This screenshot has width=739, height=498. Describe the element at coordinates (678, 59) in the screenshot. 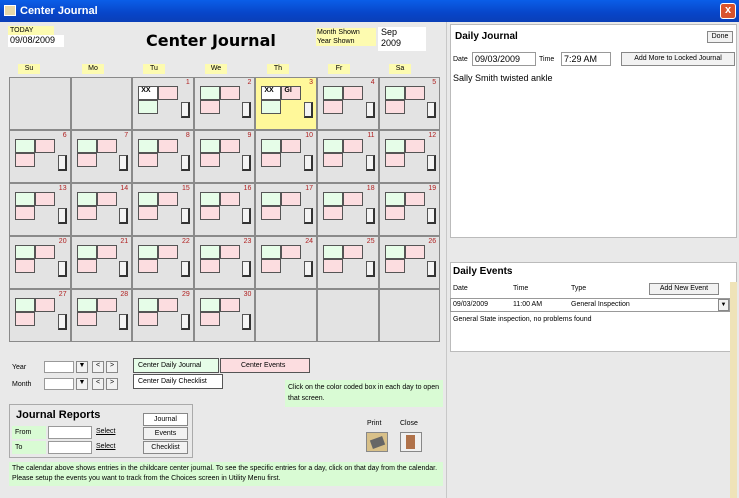

I see `add-more-locked-journal-button: Add More to Locked Journal` at that location.